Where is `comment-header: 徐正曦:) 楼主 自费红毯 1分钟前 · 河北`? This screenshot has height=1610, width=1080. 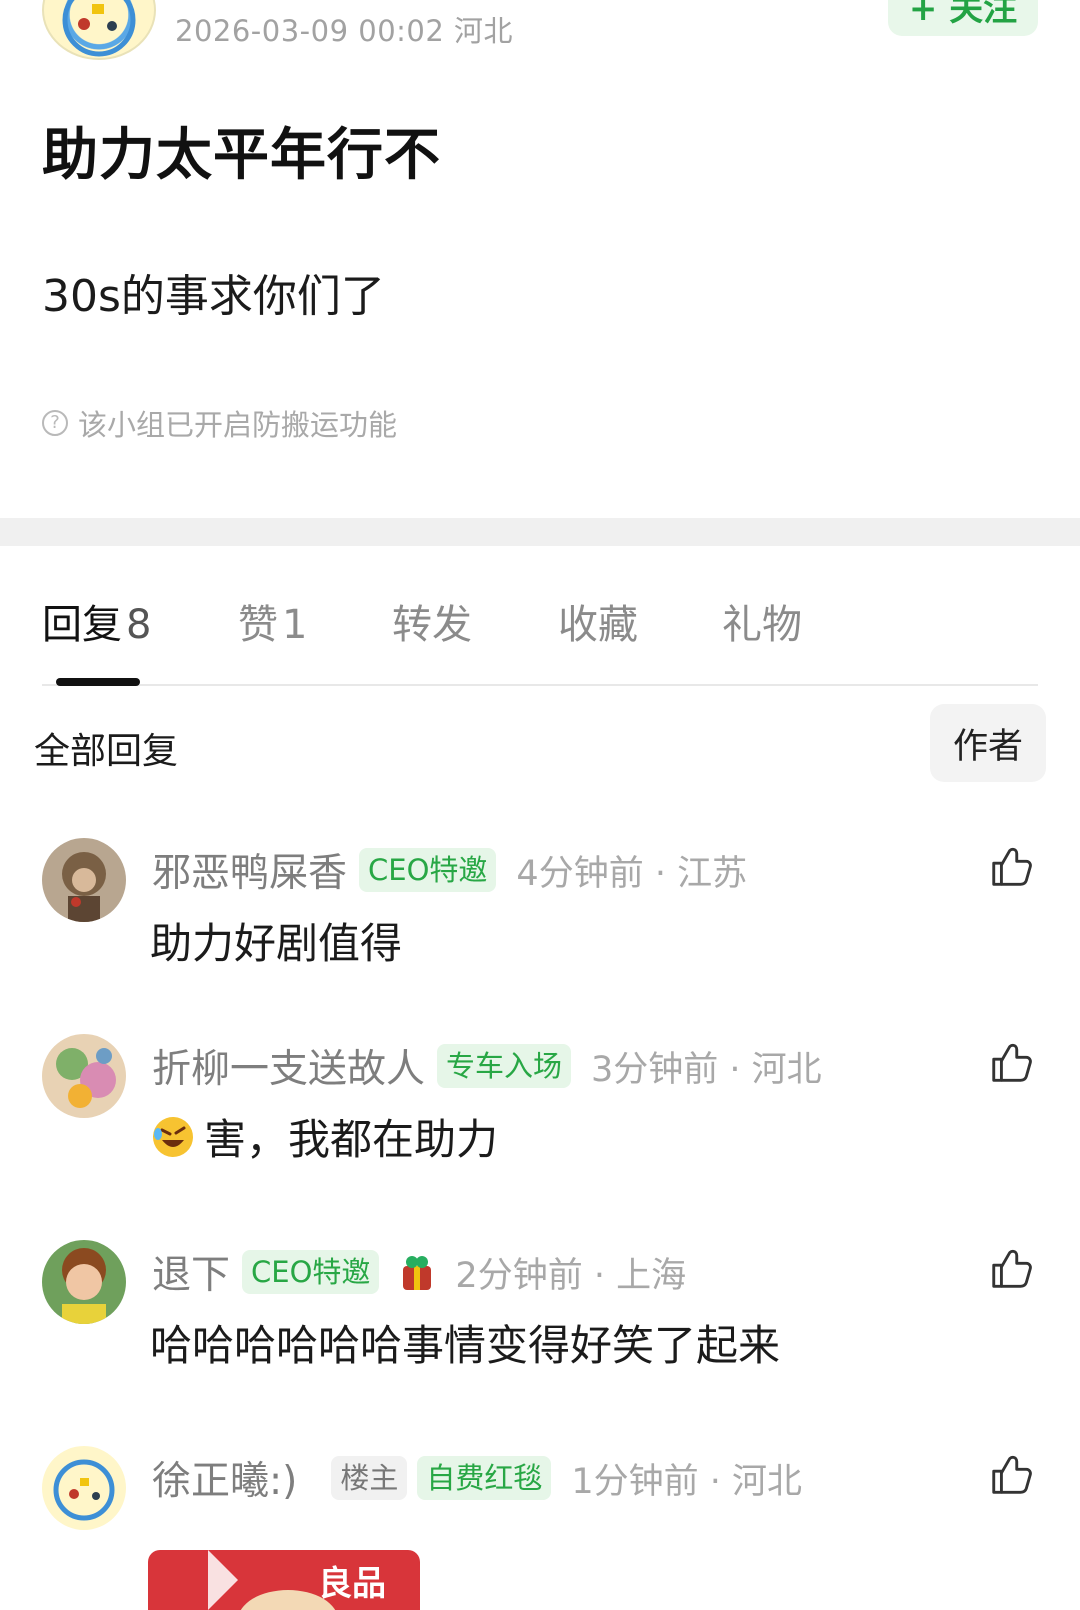
comment-header: 徐正曦:) 楼主 自费红毯 1分钟前 · 河北 is located at coordinates (477, 1478).